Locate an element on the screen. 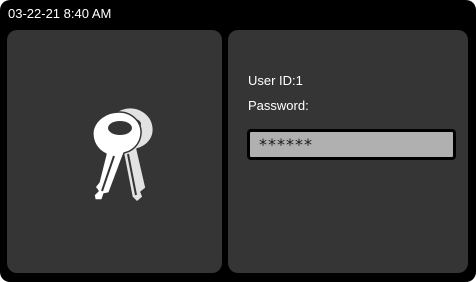  status-datetime: 03-22-21 8:40 AM is located at coordinates (60, 13).